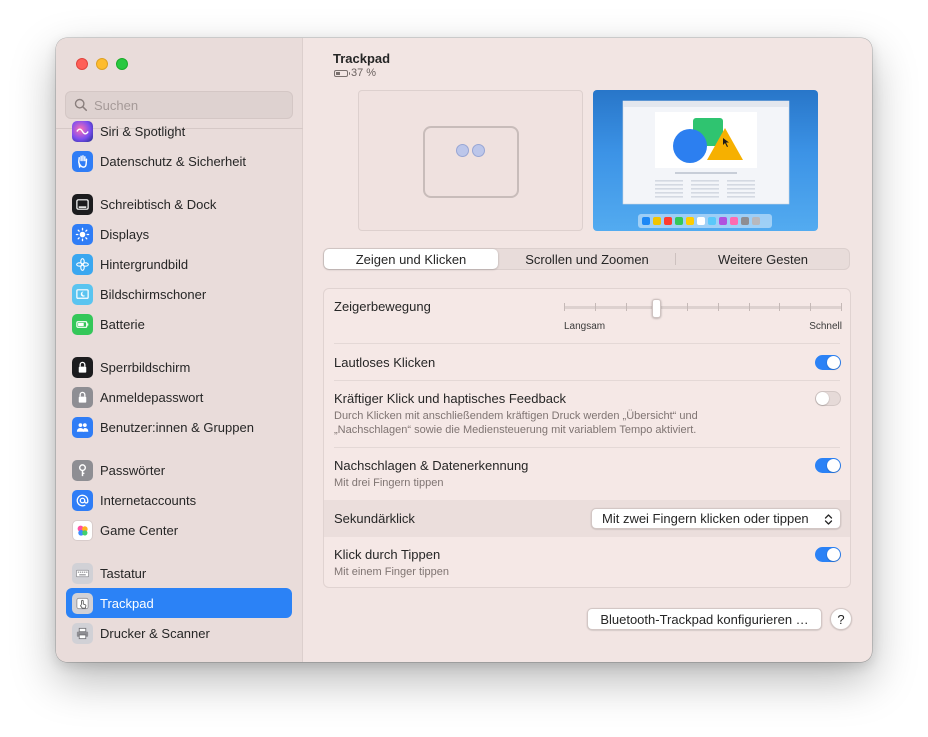  I want to click on battery-status: 37 %, so click(355, 73).